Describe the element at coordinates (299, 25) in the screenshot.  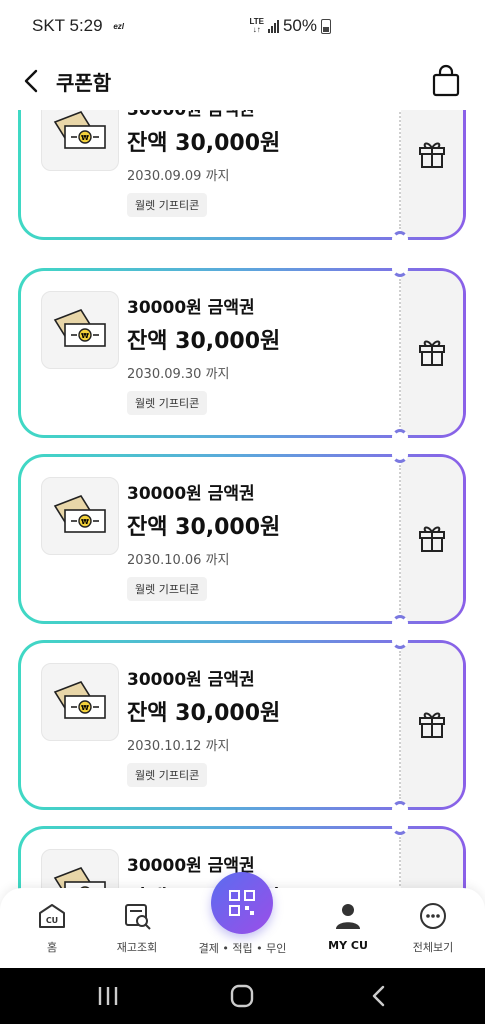
I see `battery-percent: 50%` at that location.